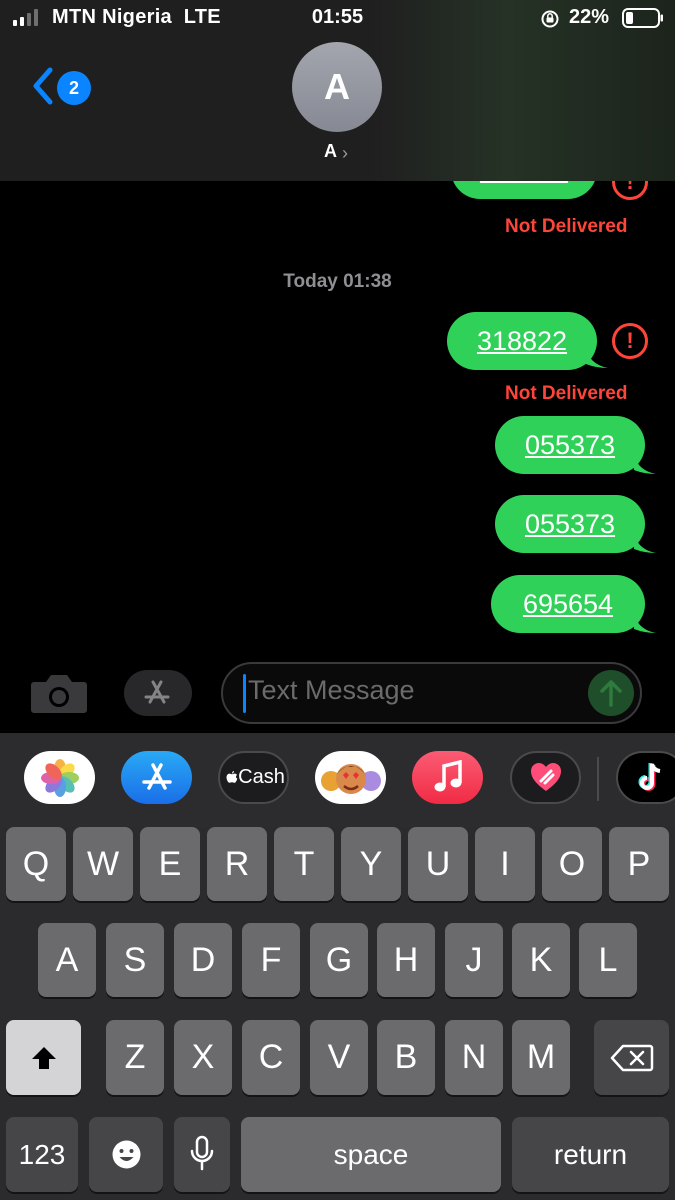  I want to click on emoji-smiley-icon, so click(126, 1154).